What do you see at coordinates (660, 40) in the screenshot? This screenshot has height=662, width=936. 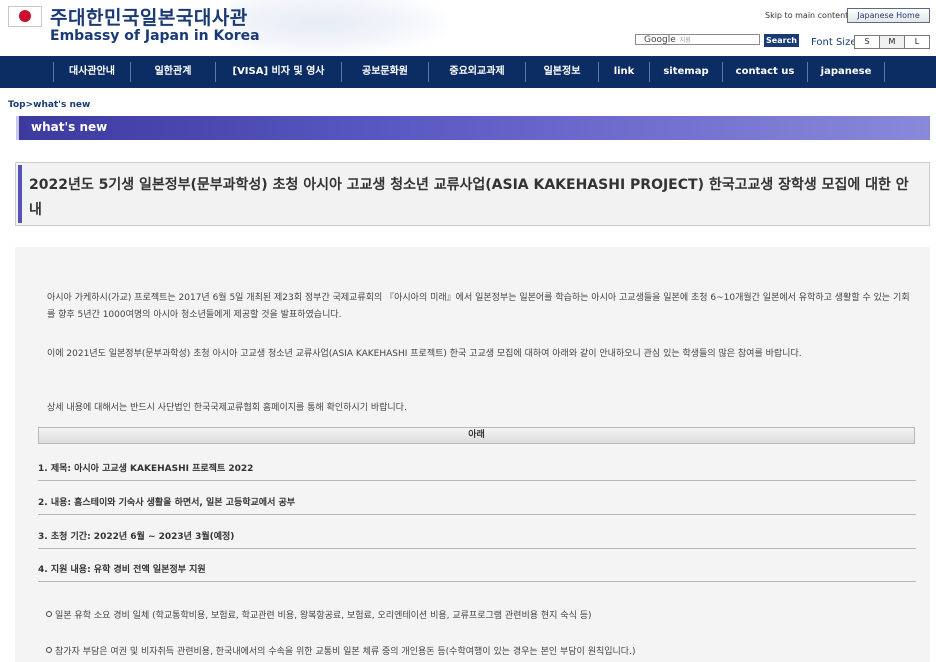 I see `google-logo: Google` at bounding box center [660, 40].